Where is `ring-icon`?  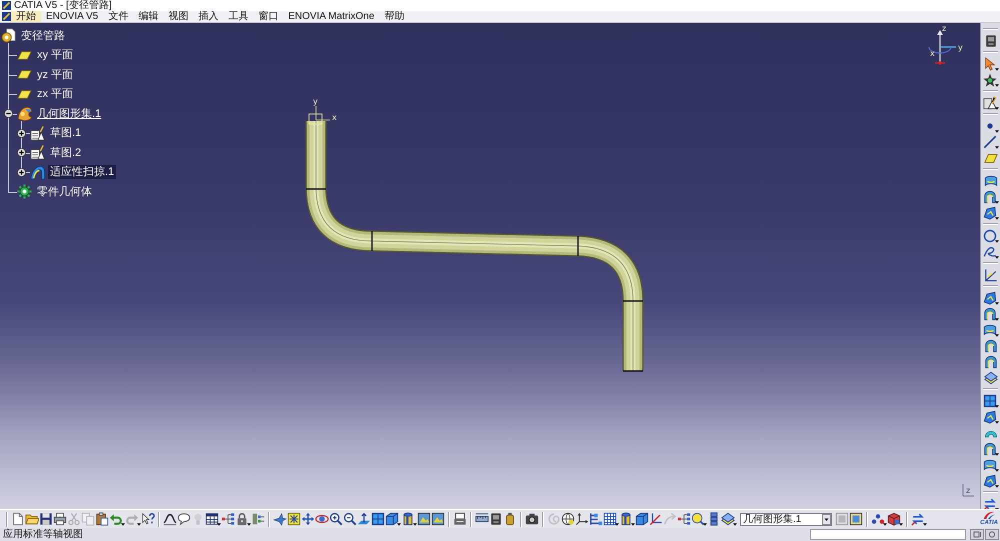
ring-icon is located at coordinates (992, 534).